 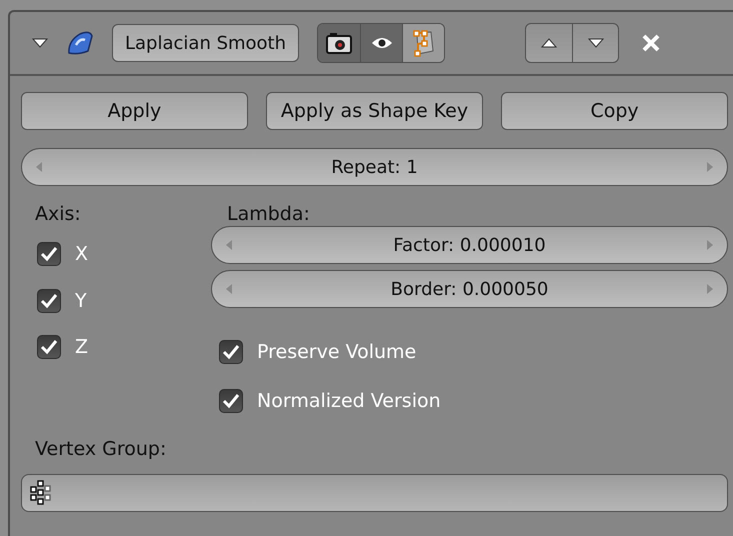 I want to click on up-icon, so click(x=549, y=43).